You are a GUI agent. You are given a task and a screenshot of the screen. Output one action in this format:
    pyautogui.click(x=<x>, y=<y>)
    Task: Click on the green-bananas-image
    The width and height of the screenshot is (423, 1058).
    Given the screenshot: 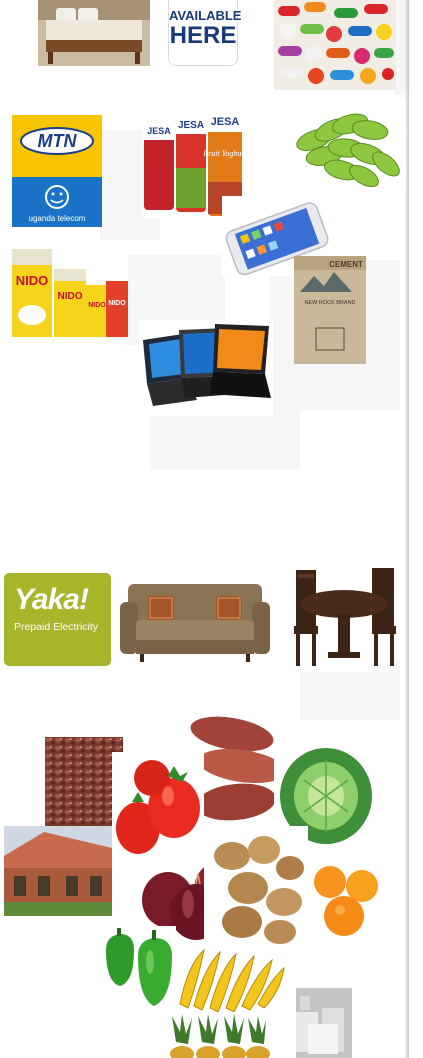 What is the action you would take?
    pyautogui.click(x=350, y=146)
    